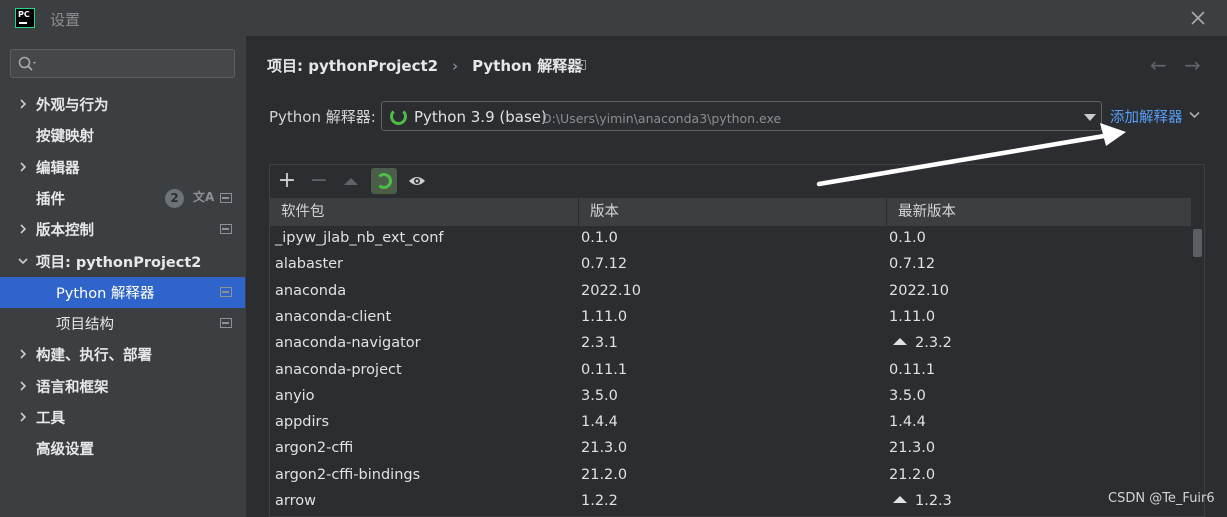 This screenshot has width=1227, height=517. I want to click on window-title: 设置, so click(65, 20).